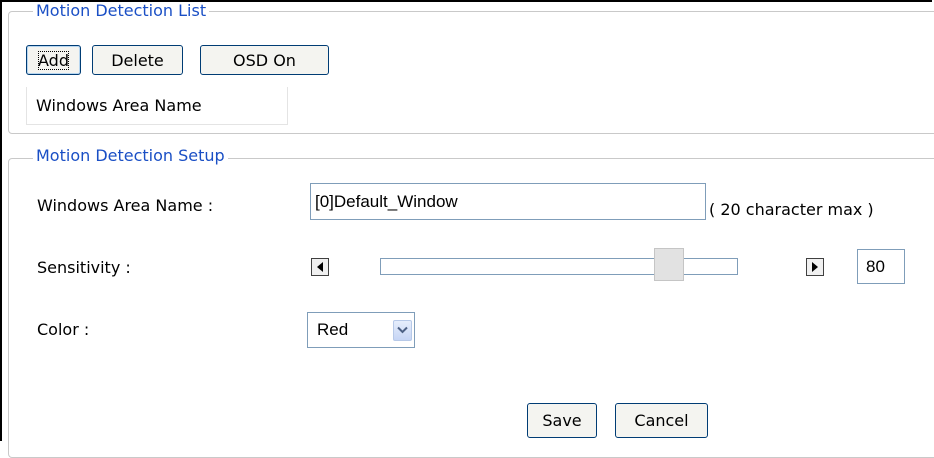  I want to click on cancel-button: Cancel, so click(661, 420).